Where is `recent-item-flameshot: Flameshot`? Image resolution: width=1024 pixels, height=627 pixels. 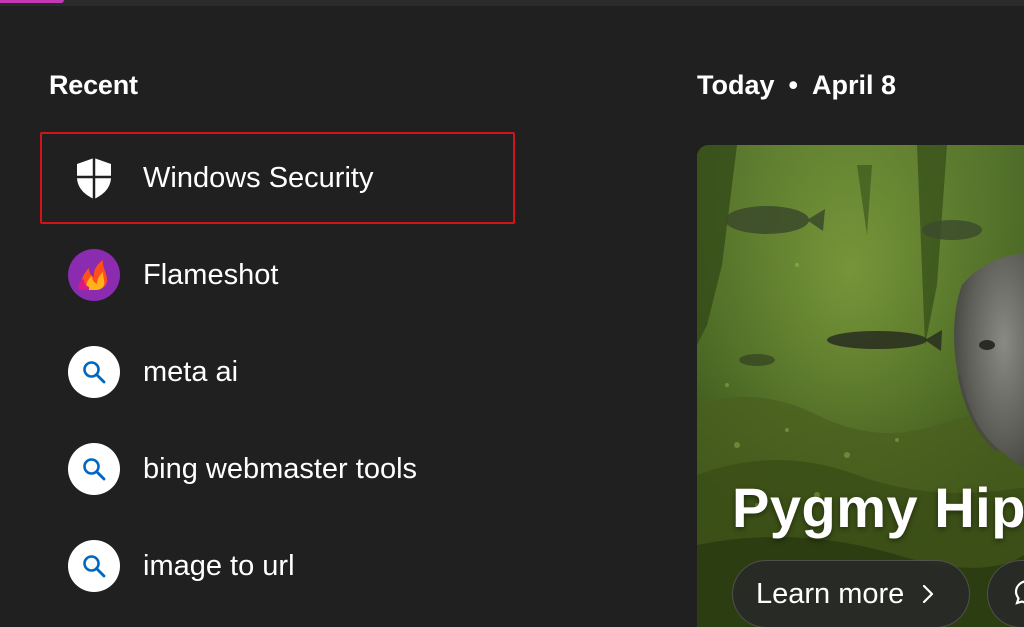 recent-item-flameshot: Flameshot is located at coordinates (277, 275).